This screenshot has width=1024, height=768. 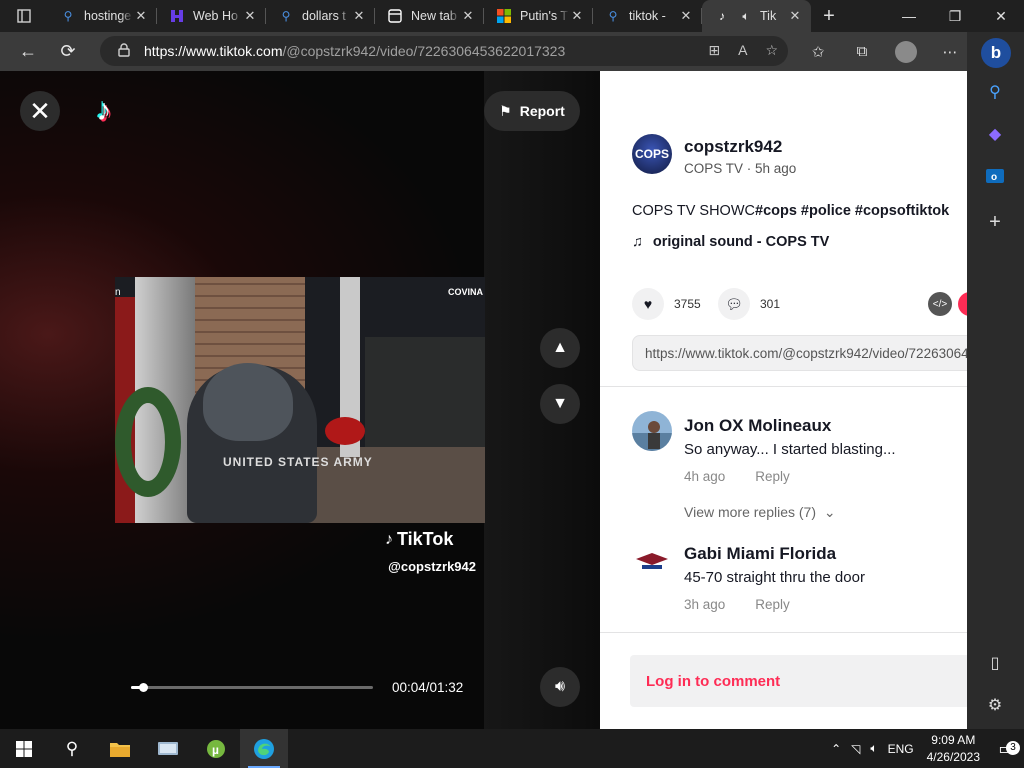 What do you see at coordinates (148, 442) in the screenshot?
I see `wreath` at bounding box center [148, 442].